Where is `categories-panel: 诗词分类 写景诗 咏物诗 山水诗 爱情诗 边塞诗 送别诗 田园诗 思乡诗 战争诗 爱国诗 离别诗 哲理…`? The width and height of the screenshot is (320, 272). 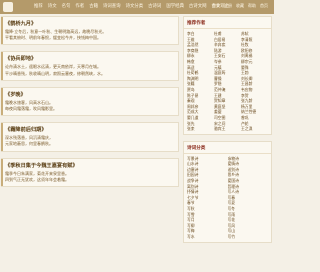
categories-panel: 诗词分类 写景诗 咏物诗 山水诗 爱情诗 边塞诗 送别诗 田园诗 思乡诗 战争诗 爱国诗 离别诗 哲理… is located at coordinates (227, 191).